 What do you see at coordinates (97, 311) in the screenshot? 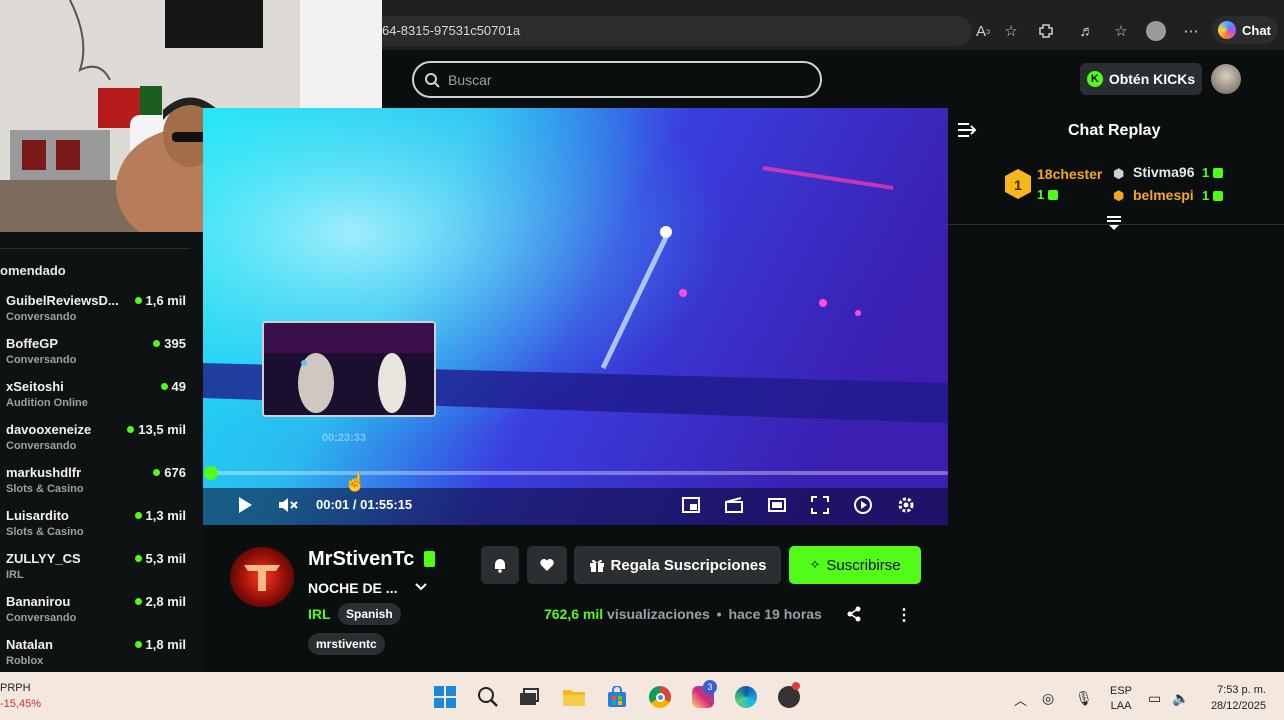
I see `sidebar-channel: GuibelReviewsD... Conversando 1,6 mil` at bounding box center [97, 311].